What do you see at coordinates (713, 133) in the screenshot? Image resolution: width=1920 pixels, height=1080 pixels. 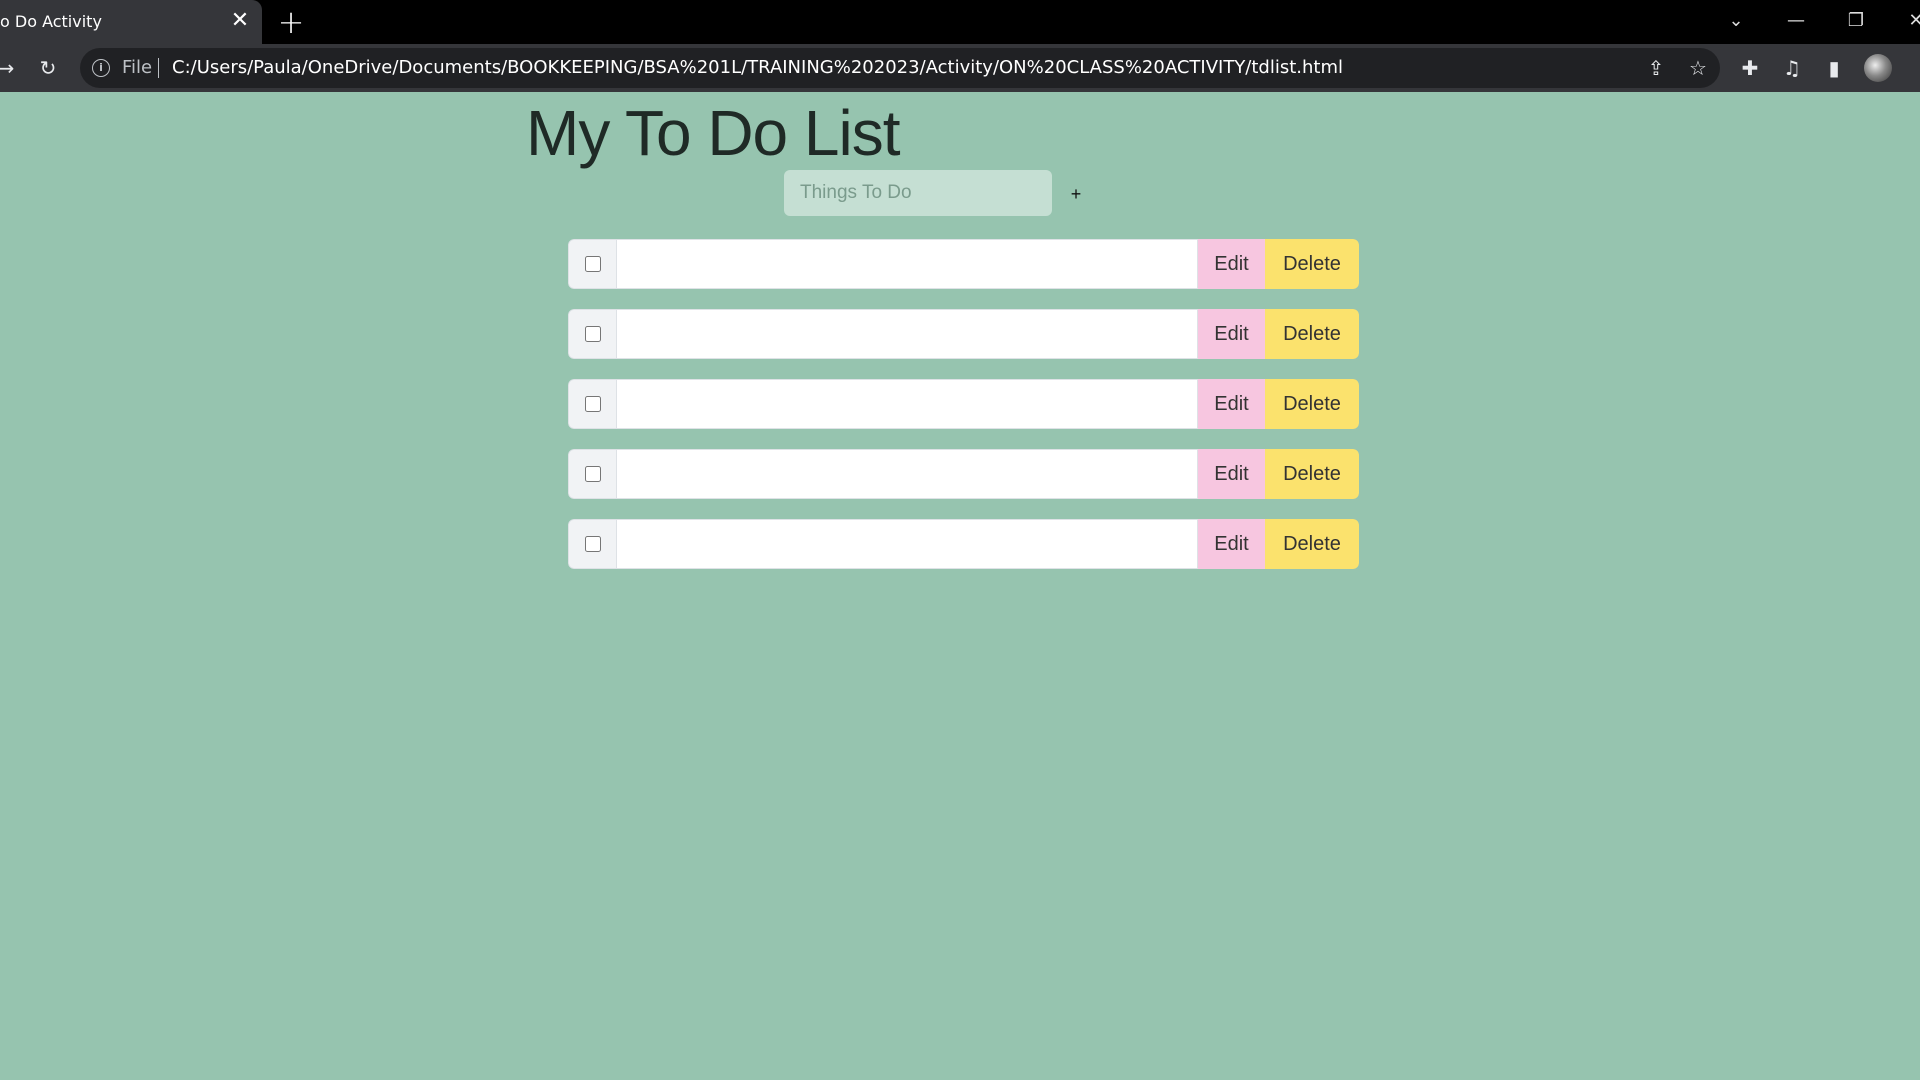 I see `page-title: My To Do List` at bounding box center [713, 133].